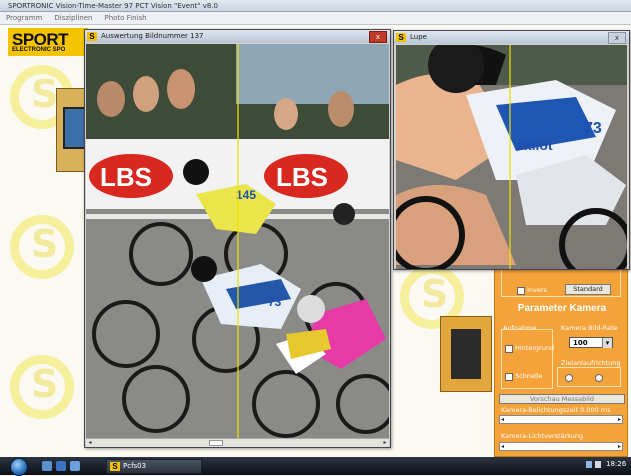 This screenshot has width=631, height=476. I want to click on sportronic-logo: SPORT ELECTRONIC SPO, so click(48, 42).